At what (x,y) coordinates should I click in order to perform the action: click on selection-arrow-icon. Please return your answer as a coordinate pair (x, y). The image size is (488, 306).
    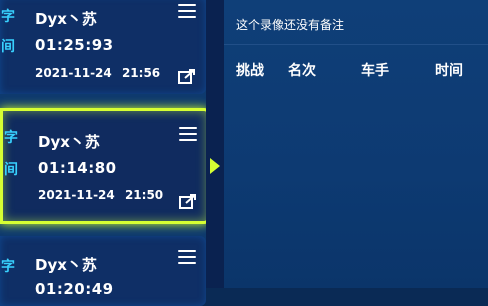
    Looking at the image, I should click on (215, 166).